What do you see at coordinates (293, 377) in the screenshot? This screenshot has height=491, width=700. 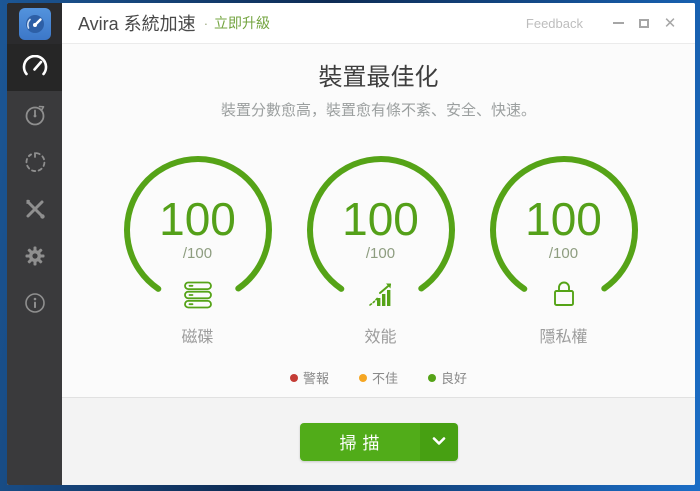 I see `alert-dot-icon` at bounding box center [293, 377].